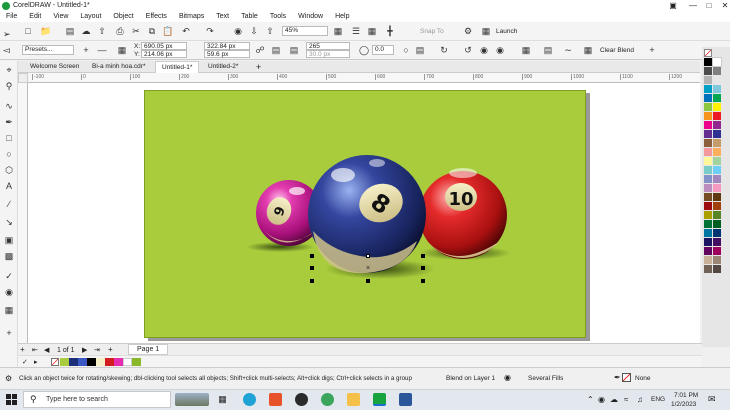  What do you see at coordinates (328, 54) in the screenshot?
I see `blend-offset-field: 30.0 px` at bounding box center [328, 54].